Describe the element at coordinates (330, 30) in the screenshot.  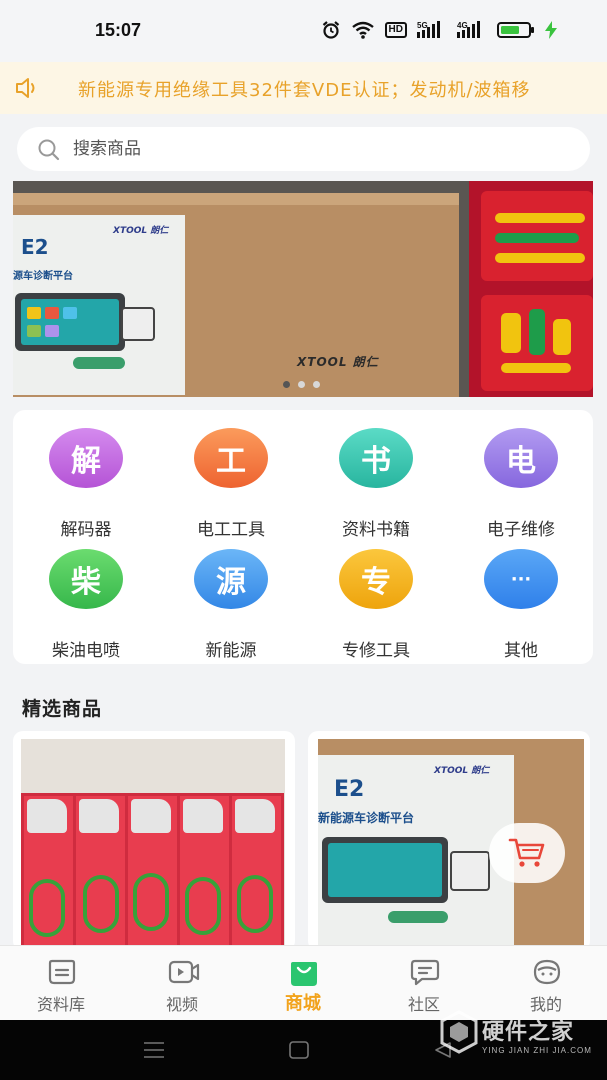
I see `alarm-icon` at that location.